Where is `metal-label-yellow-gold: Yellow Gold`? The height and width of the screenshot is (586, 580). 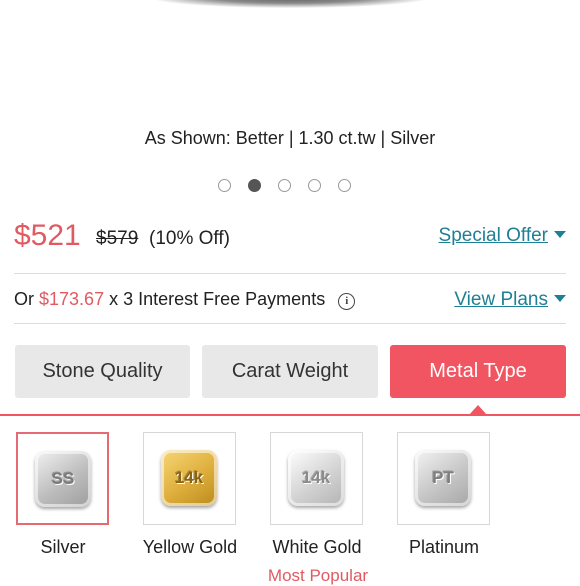 metal-label-yellow-gold: Yellow Gold is located at coordinates (190, 547).